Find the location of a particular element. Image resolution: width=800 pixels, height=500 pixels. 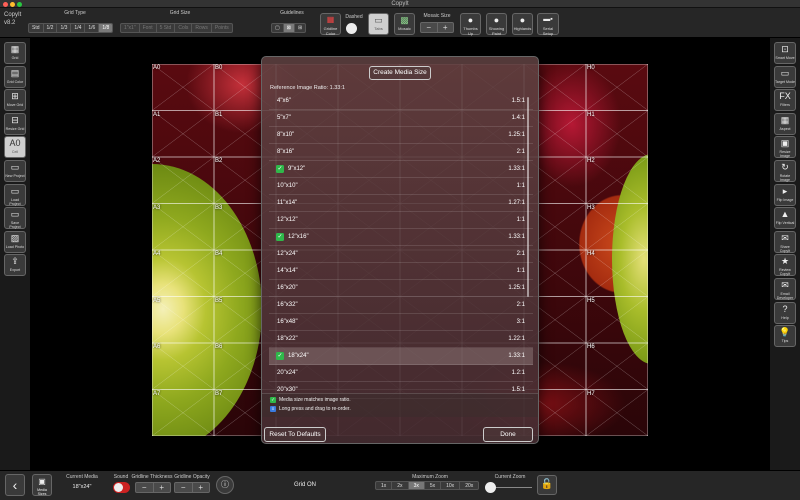

media-size-row: 16"x20" 1.25:1 is located at coordinates (401, 288).